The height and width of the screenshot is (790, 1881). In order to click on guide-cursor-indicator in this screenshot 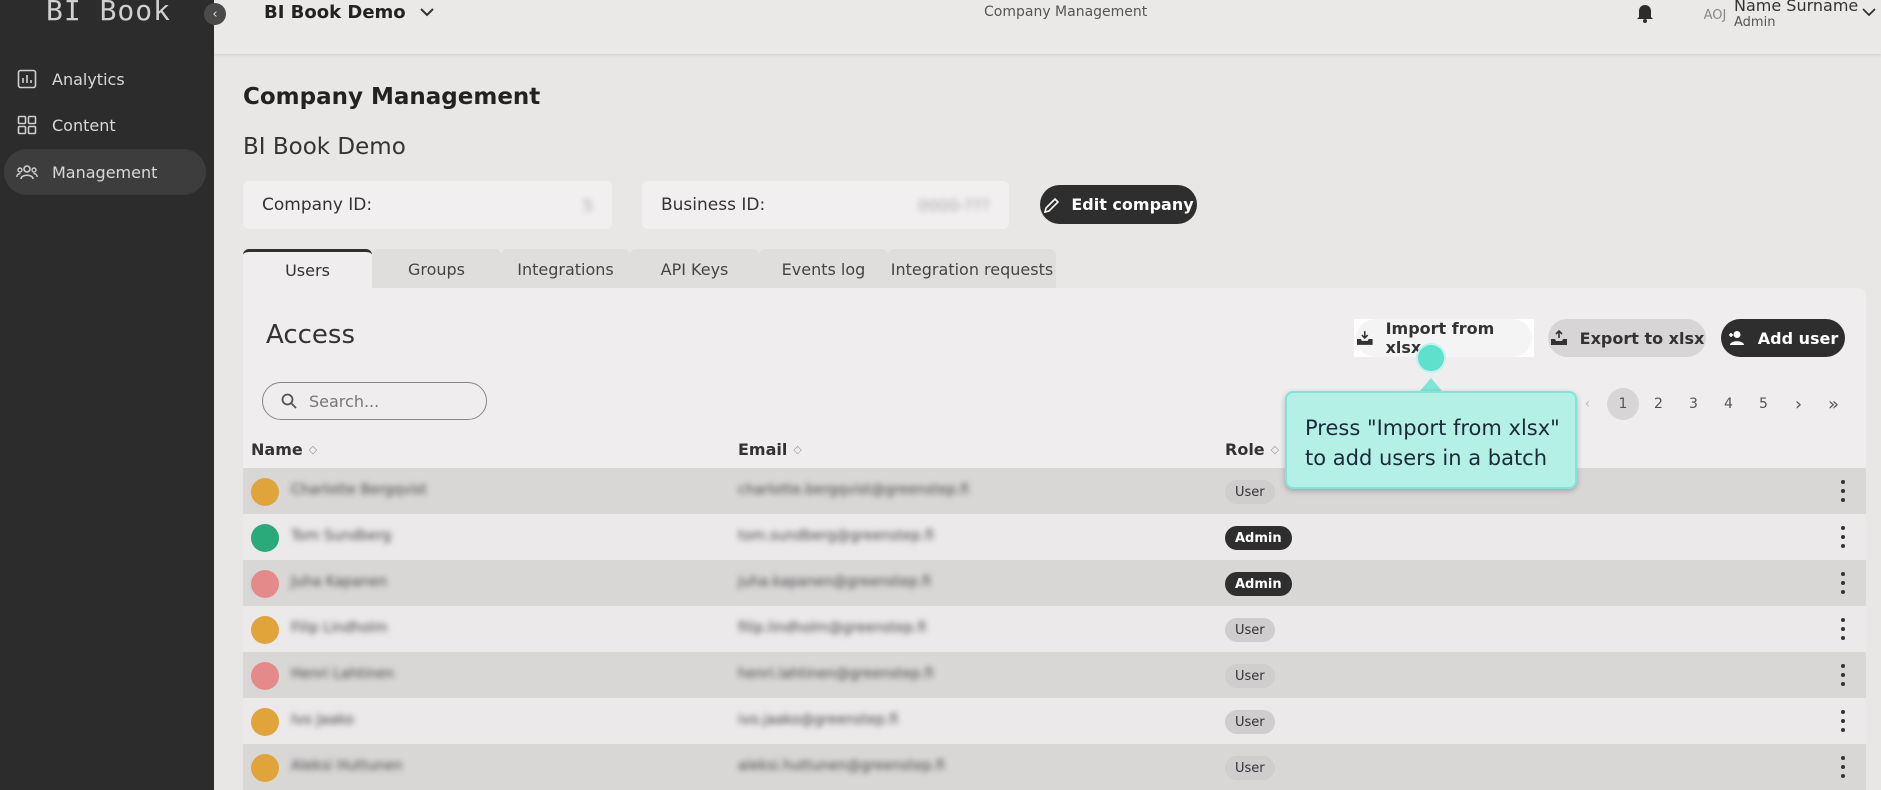, I will do `click(1431, 358)`.